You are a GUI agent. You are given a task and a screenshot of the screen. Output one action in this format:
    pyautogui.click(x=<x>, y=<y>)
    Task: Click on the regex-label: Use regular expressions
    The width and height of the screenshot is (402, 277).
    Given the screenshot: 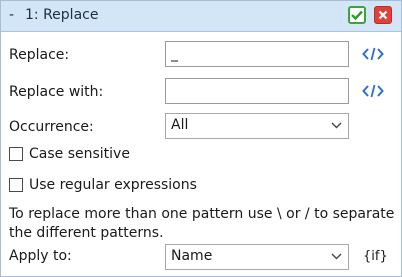 What is the action you would take?
    pyautogui.click(x=113, y=185)
    